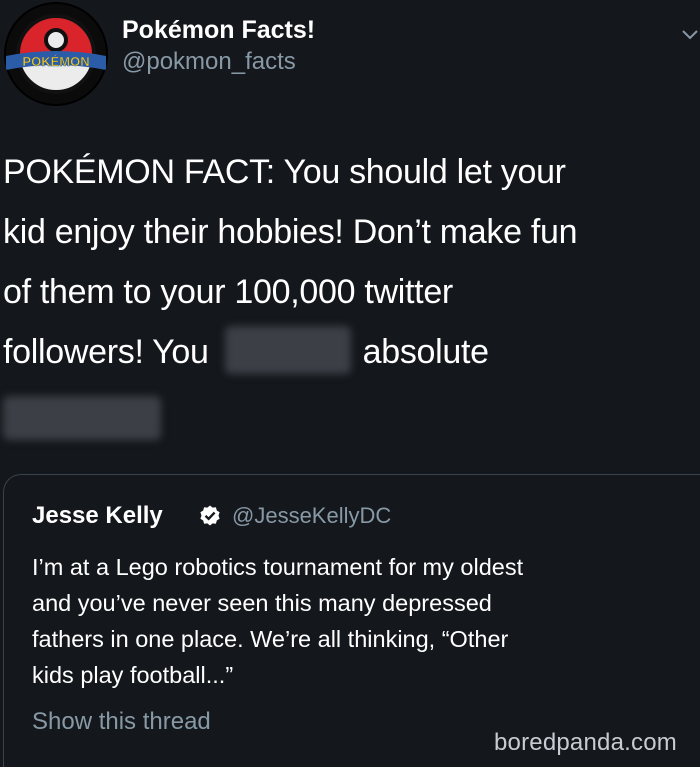 The image size is (700, 767). What do you see at coordinates (121, 722) in the screenshot?
I see `show-thread-link: Show this thread` at bounding box center [121, 722].